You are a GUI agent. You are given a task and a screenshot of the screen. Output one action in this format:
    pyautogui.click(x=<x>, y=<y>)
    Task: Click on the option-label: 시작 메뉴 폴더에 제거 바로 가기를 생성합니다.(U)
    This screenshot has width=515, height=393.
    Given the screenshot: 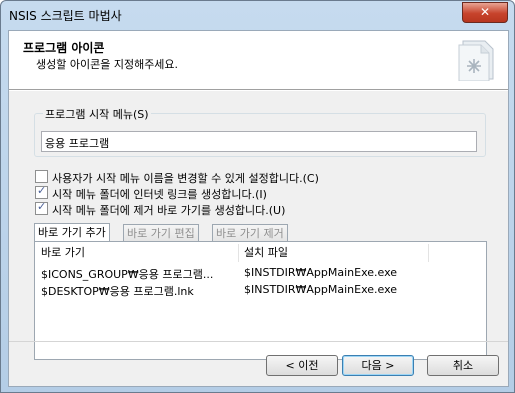 What is the action you would take?
    pyautogui.click(x=169, y=210)
    